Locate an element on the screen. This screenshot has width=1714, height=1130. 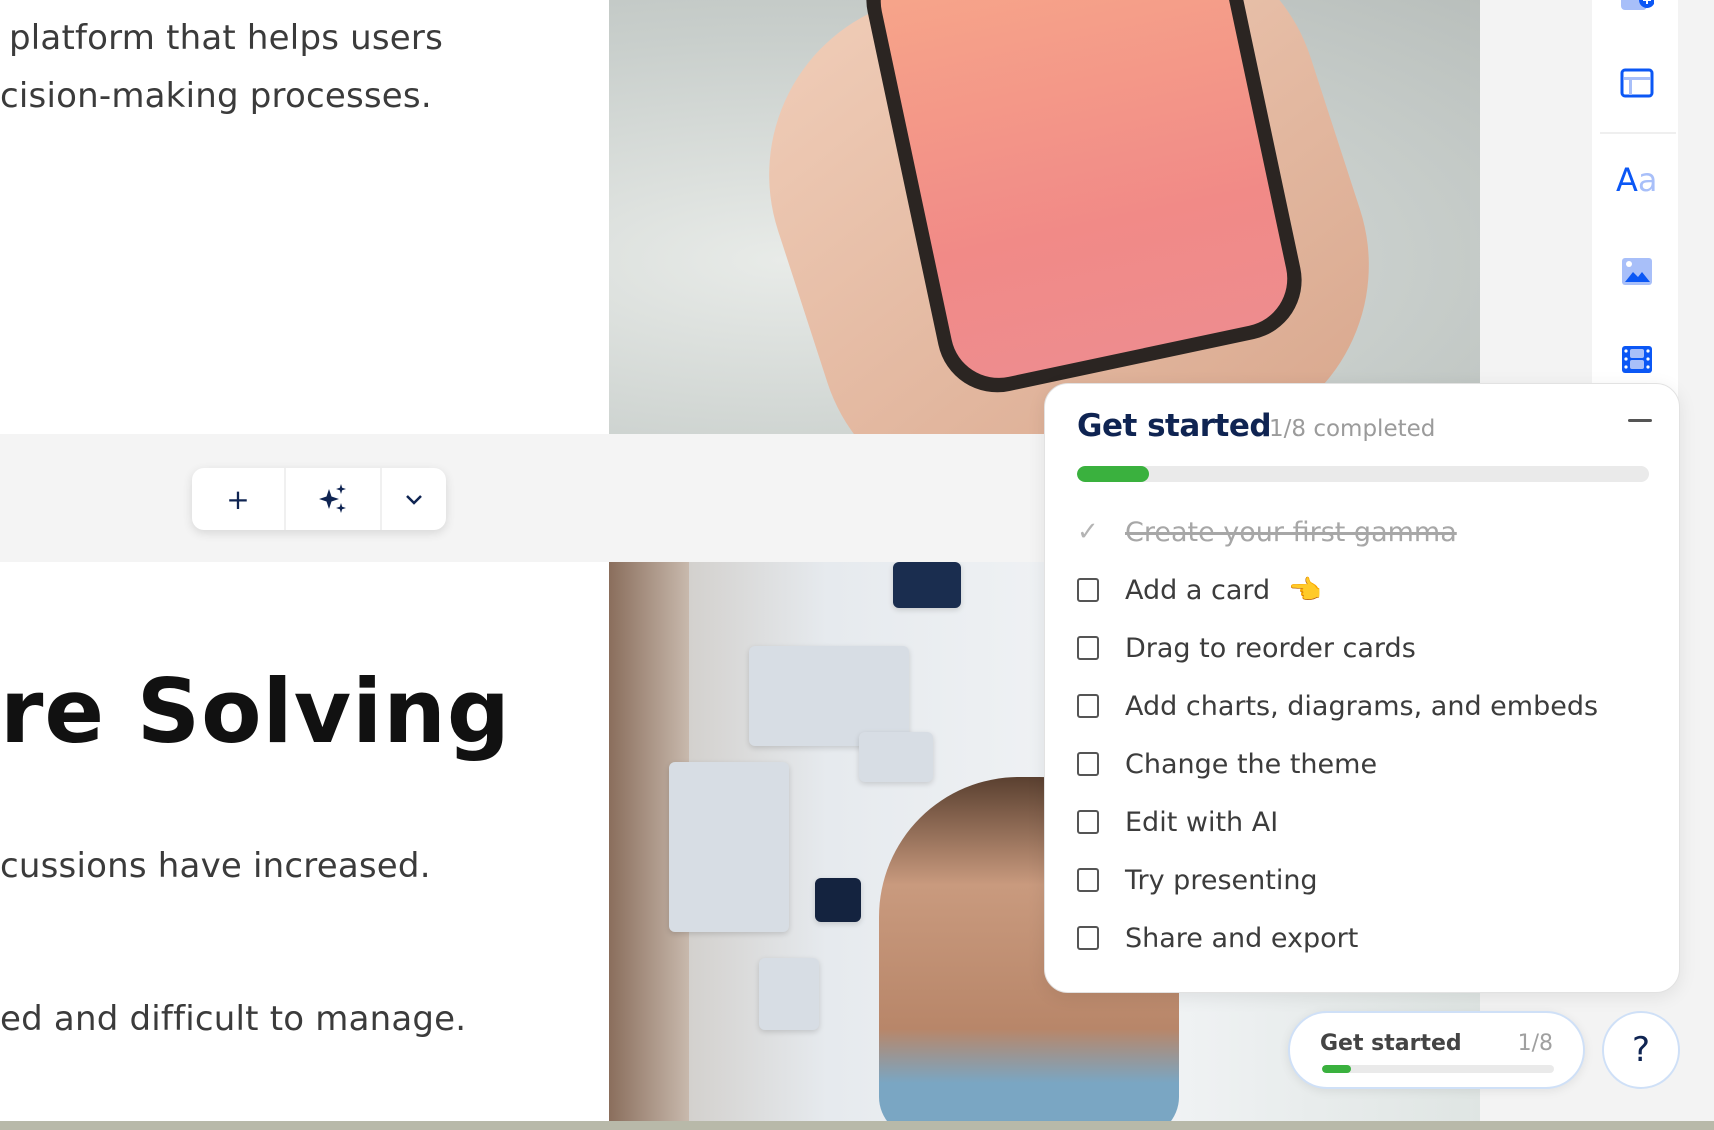
checklist-item-label: Share and export is located at coordinates (1242, 938).